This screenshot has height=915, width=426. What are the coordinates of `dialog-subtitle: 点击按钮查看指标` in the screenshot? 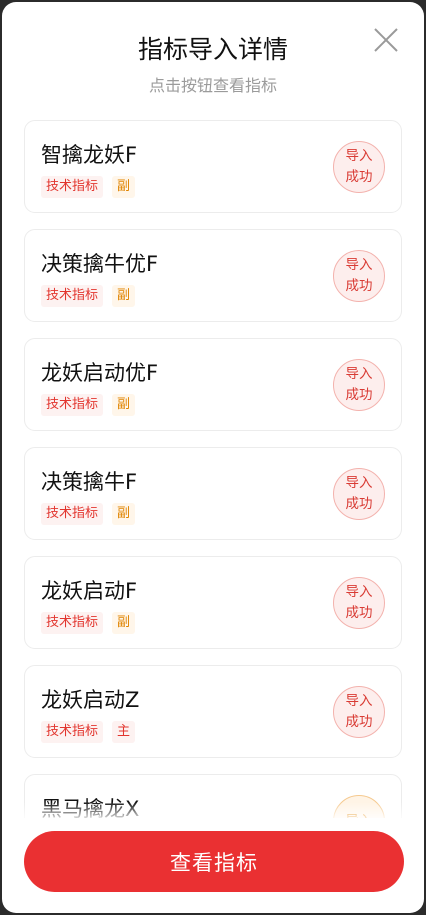 It's located at (212, 85).